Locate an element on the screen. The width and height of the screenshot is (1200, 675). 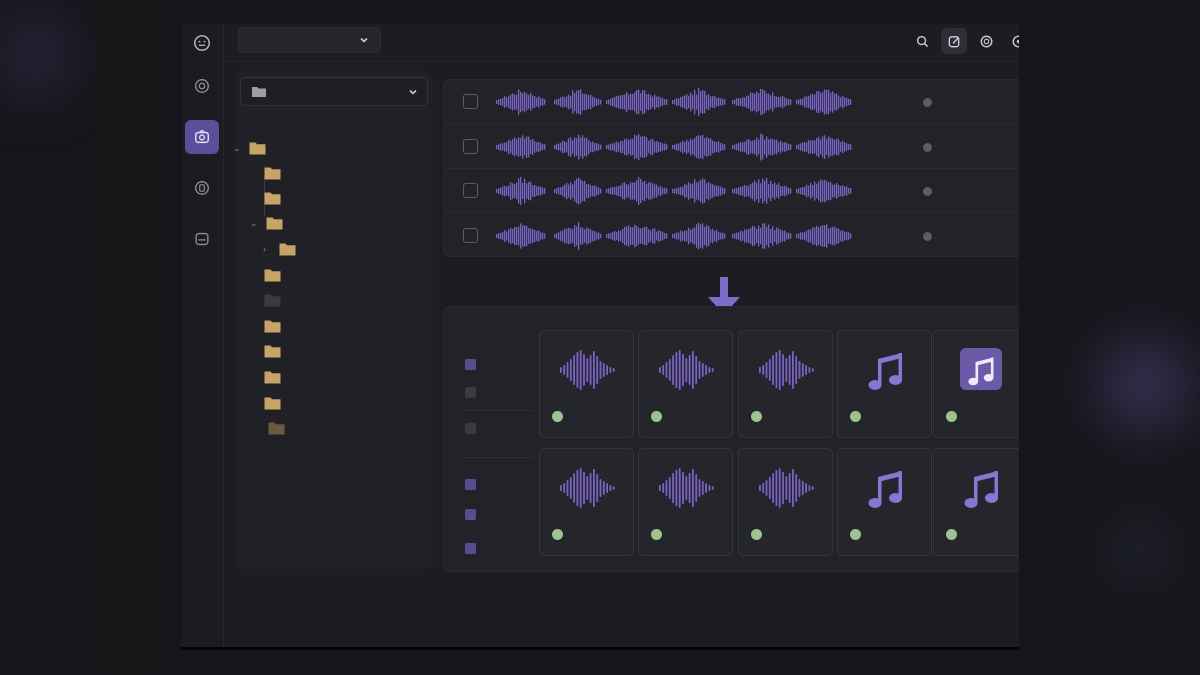
folder-select is located at coordinates (334, 91).